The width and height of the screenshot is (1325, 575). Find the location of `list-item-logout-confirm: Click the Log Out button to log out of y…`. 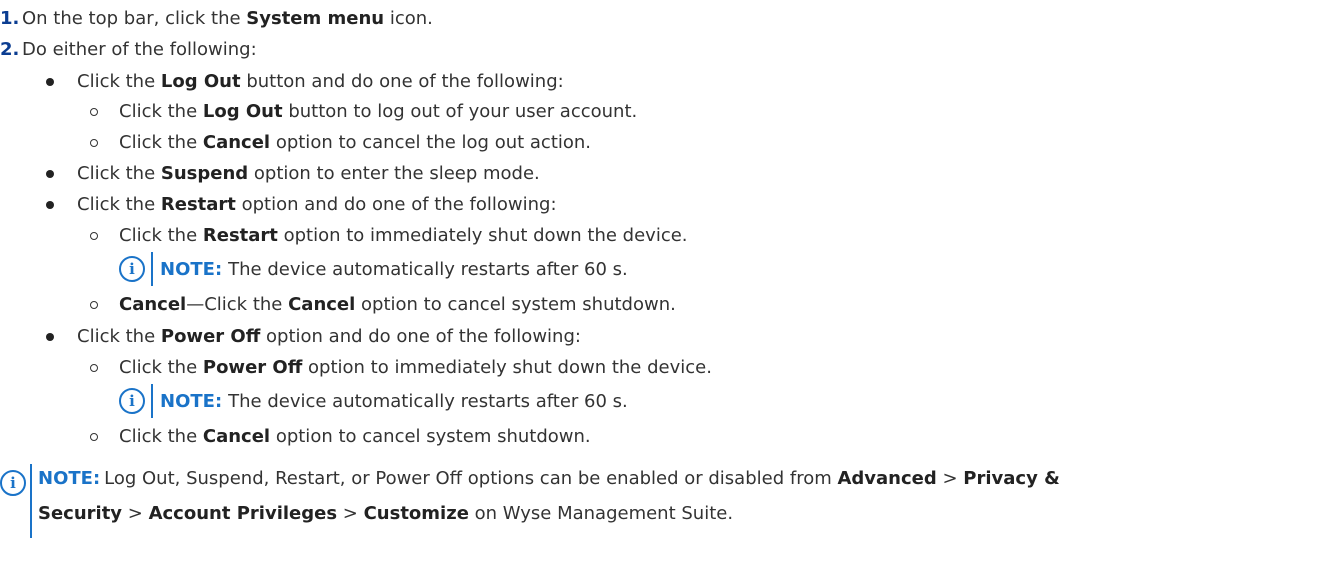

list-item-logout-confirm: Click the Log Out button to log out of y… is located at coordinates (378, 111).